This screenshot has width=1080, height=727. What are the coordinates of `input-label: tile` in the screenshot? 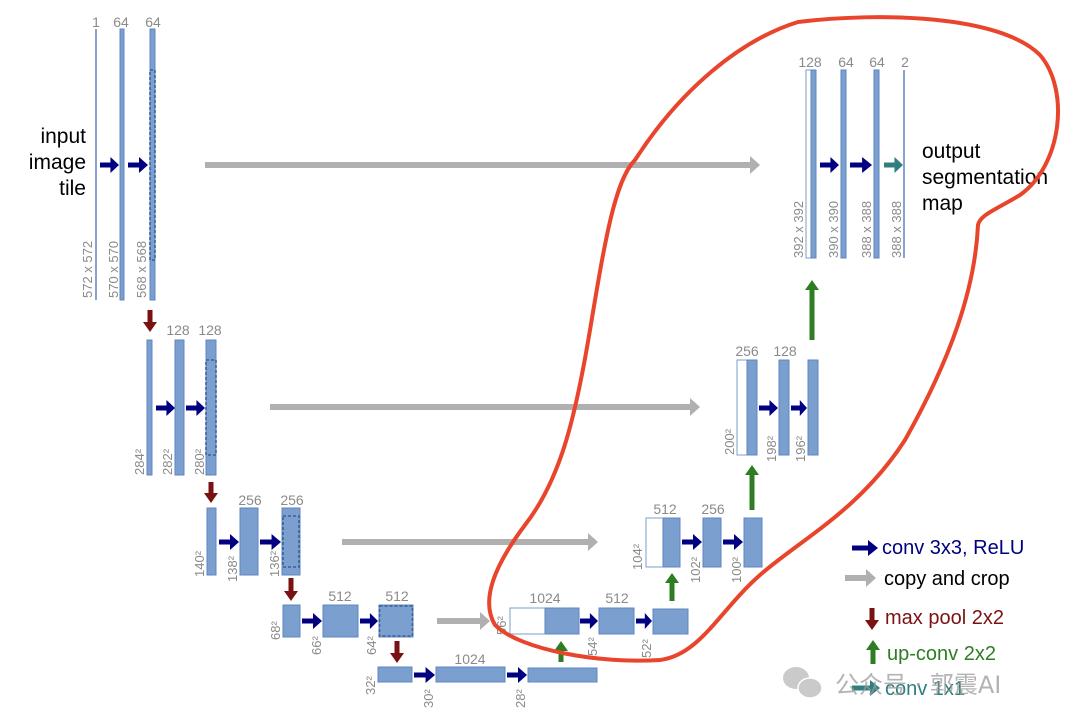 It's located at (72, 188).